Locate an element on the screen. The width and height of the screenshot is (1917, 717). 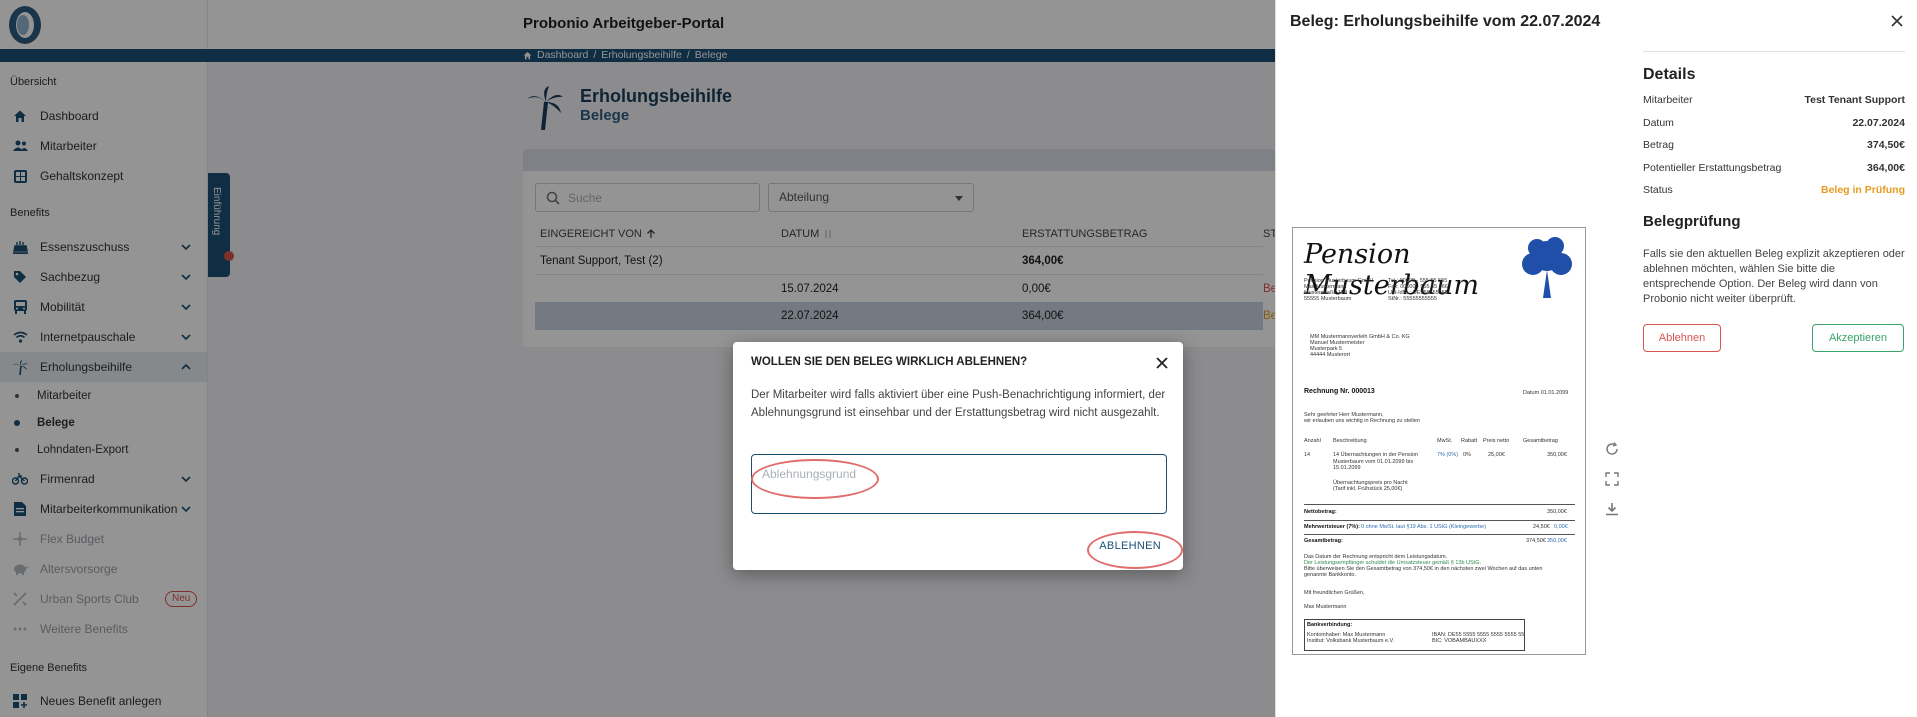
panel-title: Beleg: Erholungsbeihilfe vom 22.07.2024 is located at coordinates (1445, 21).